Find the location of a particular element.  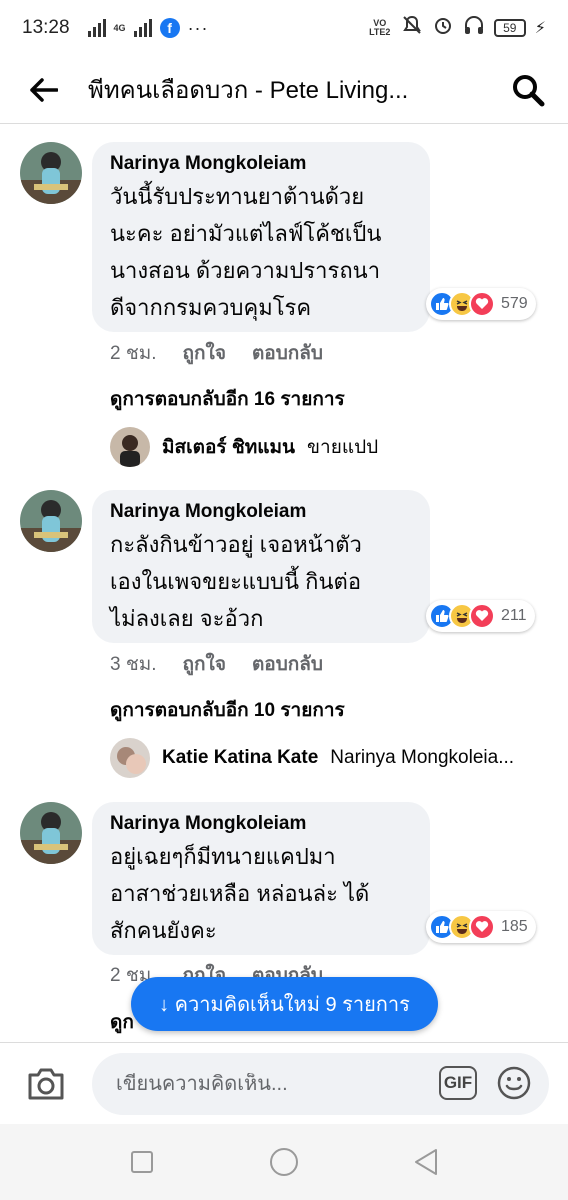

comment-input-box: GIF is located at coordinates (320, 1084).